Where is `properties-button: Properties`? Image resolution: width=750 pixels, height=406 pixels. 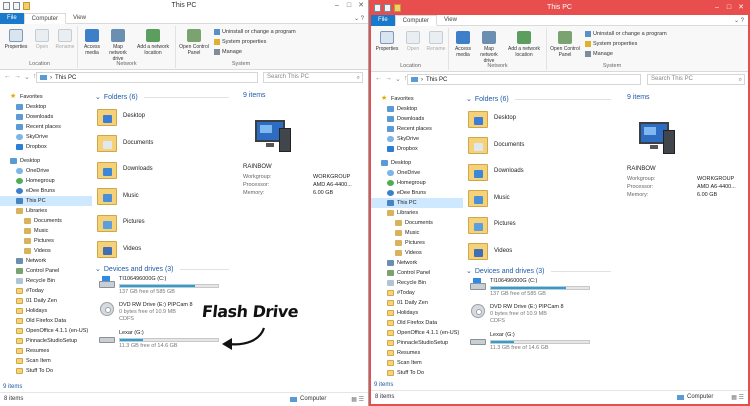 properties-button: Properties is located at coordinates (387, 40).